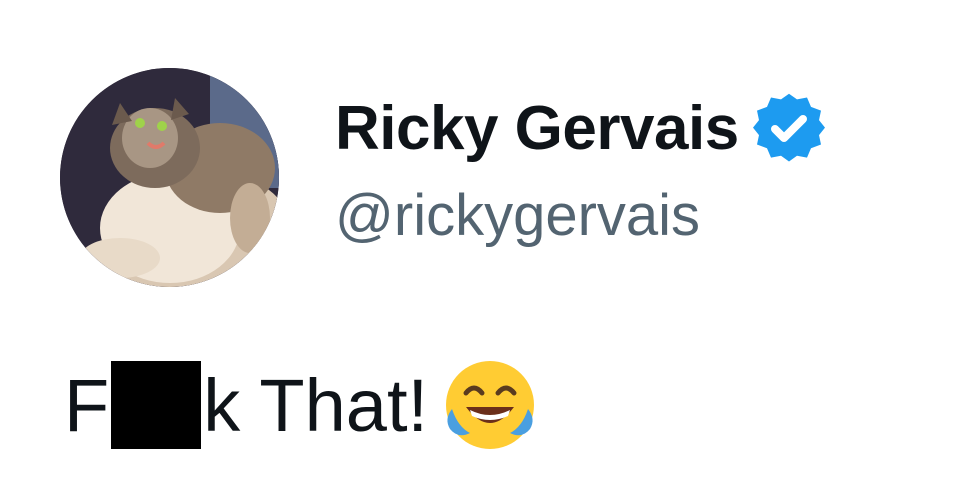 This screenshot has height=483, width=980. I want to click on cat-photo, so click(169, 177).